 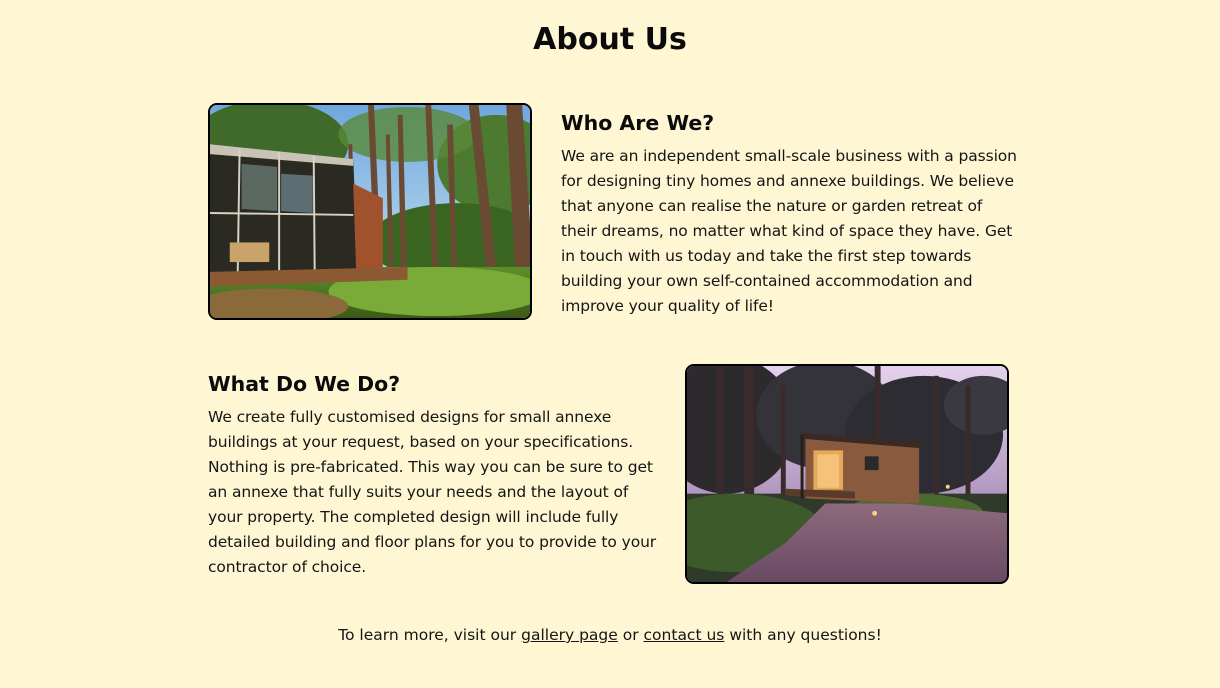 What do you see at coordinates (805, 635) in the screenshot?
I see `footer-suffix-text: with any questions!` at bounding box center [805, 635].